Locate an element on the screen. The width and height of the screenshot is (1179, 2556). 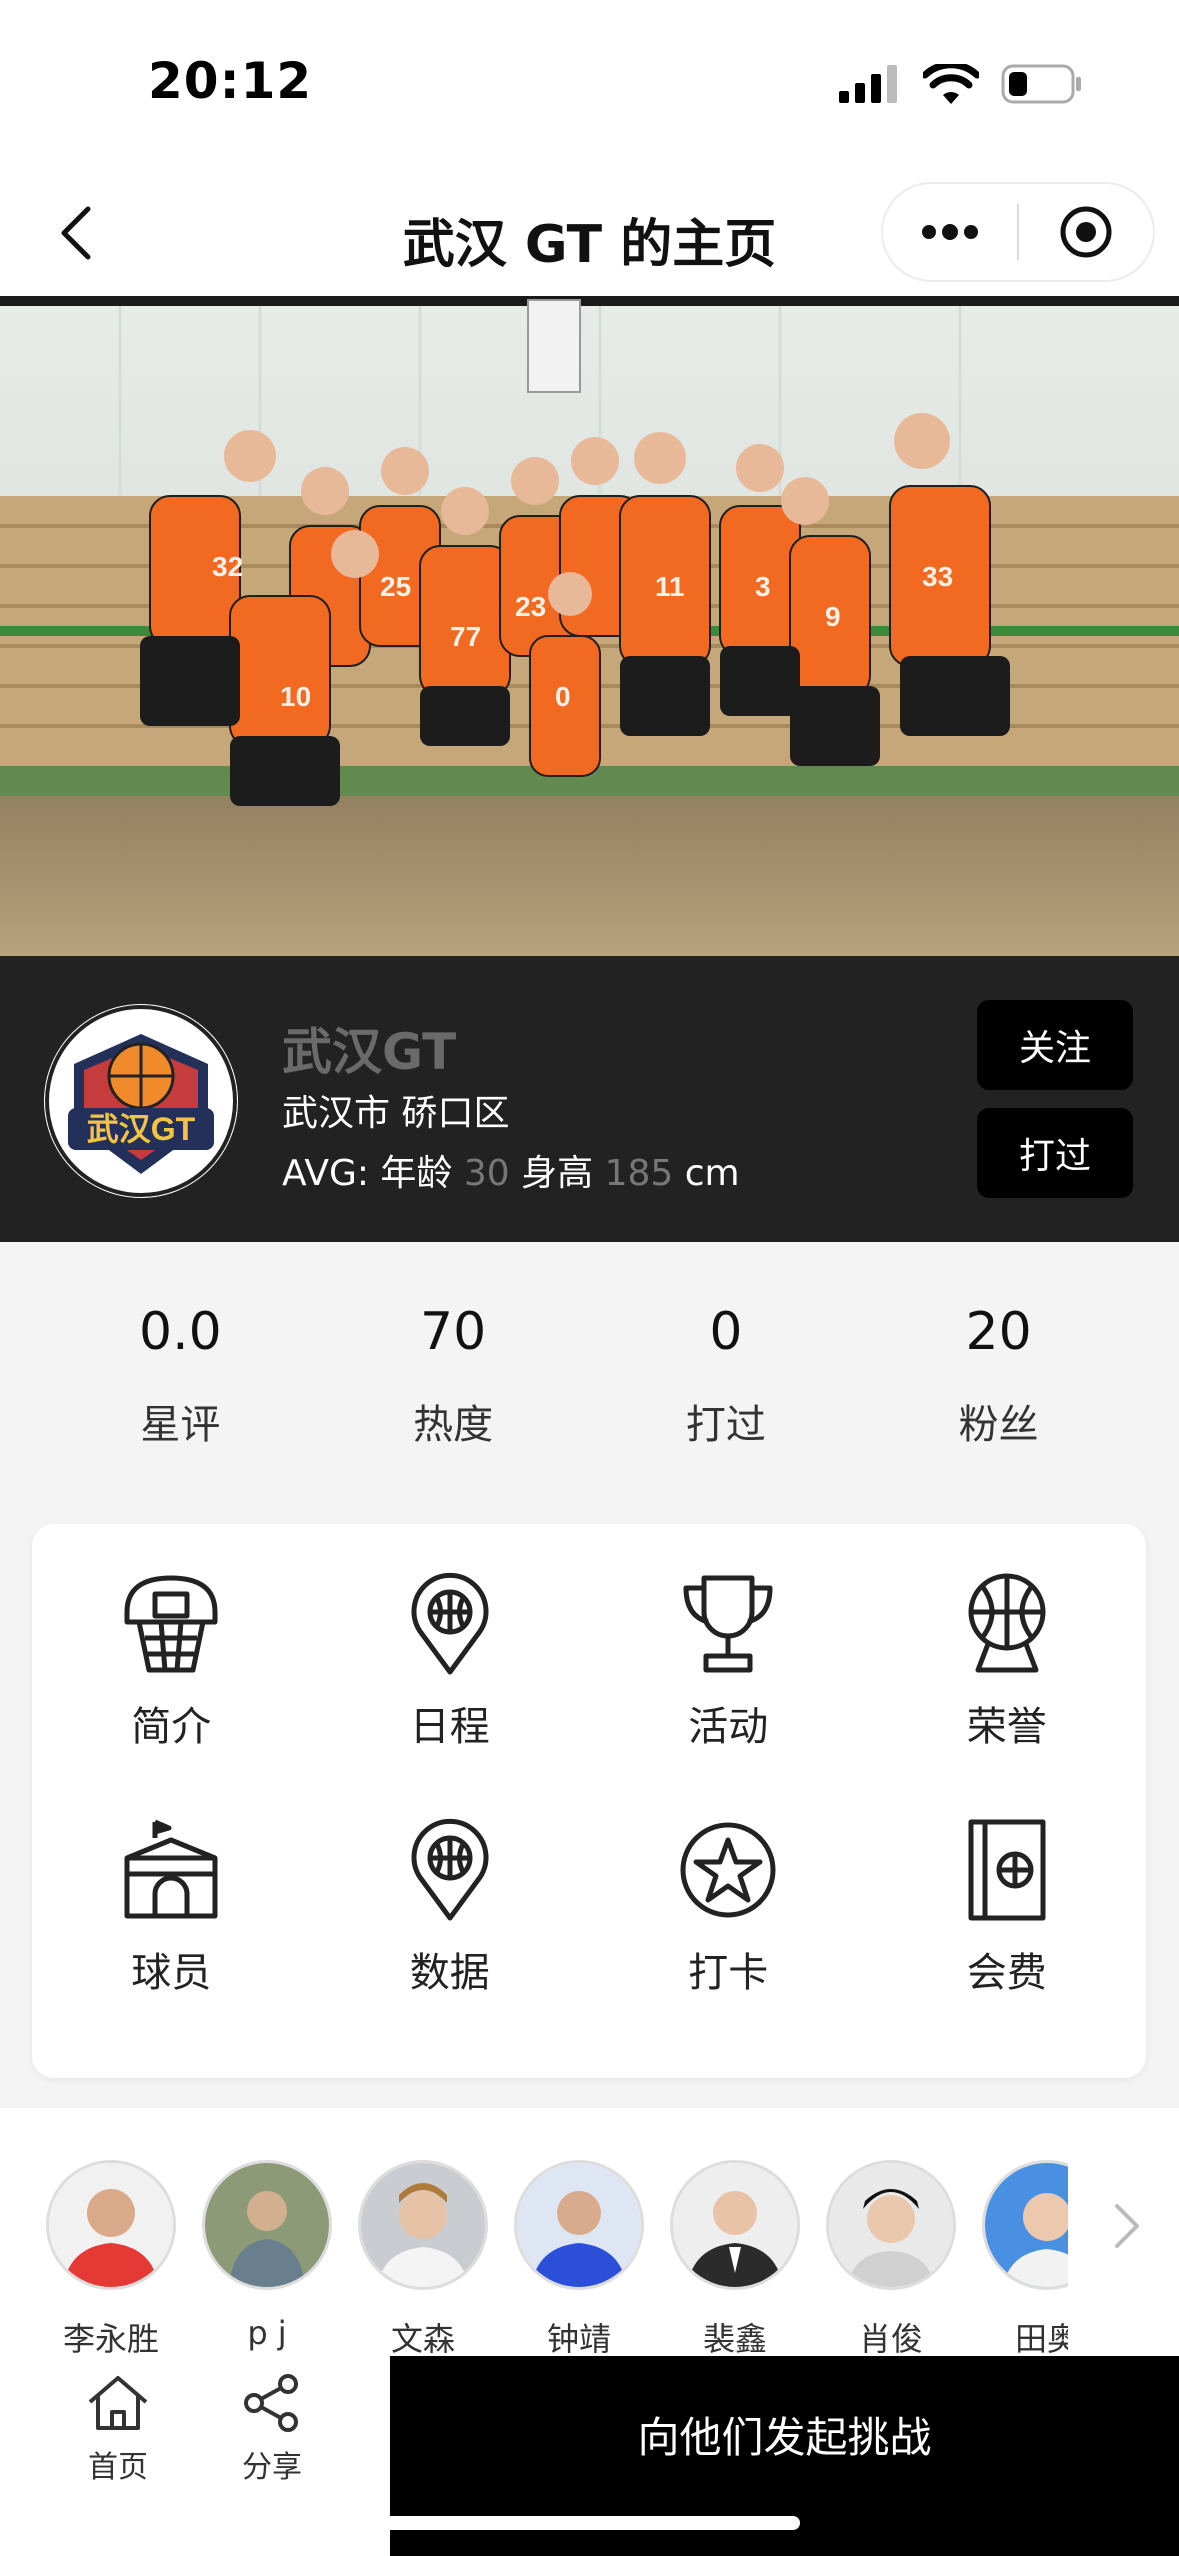
member-name: 裴鑫 is located at coordinates (734, 2338).